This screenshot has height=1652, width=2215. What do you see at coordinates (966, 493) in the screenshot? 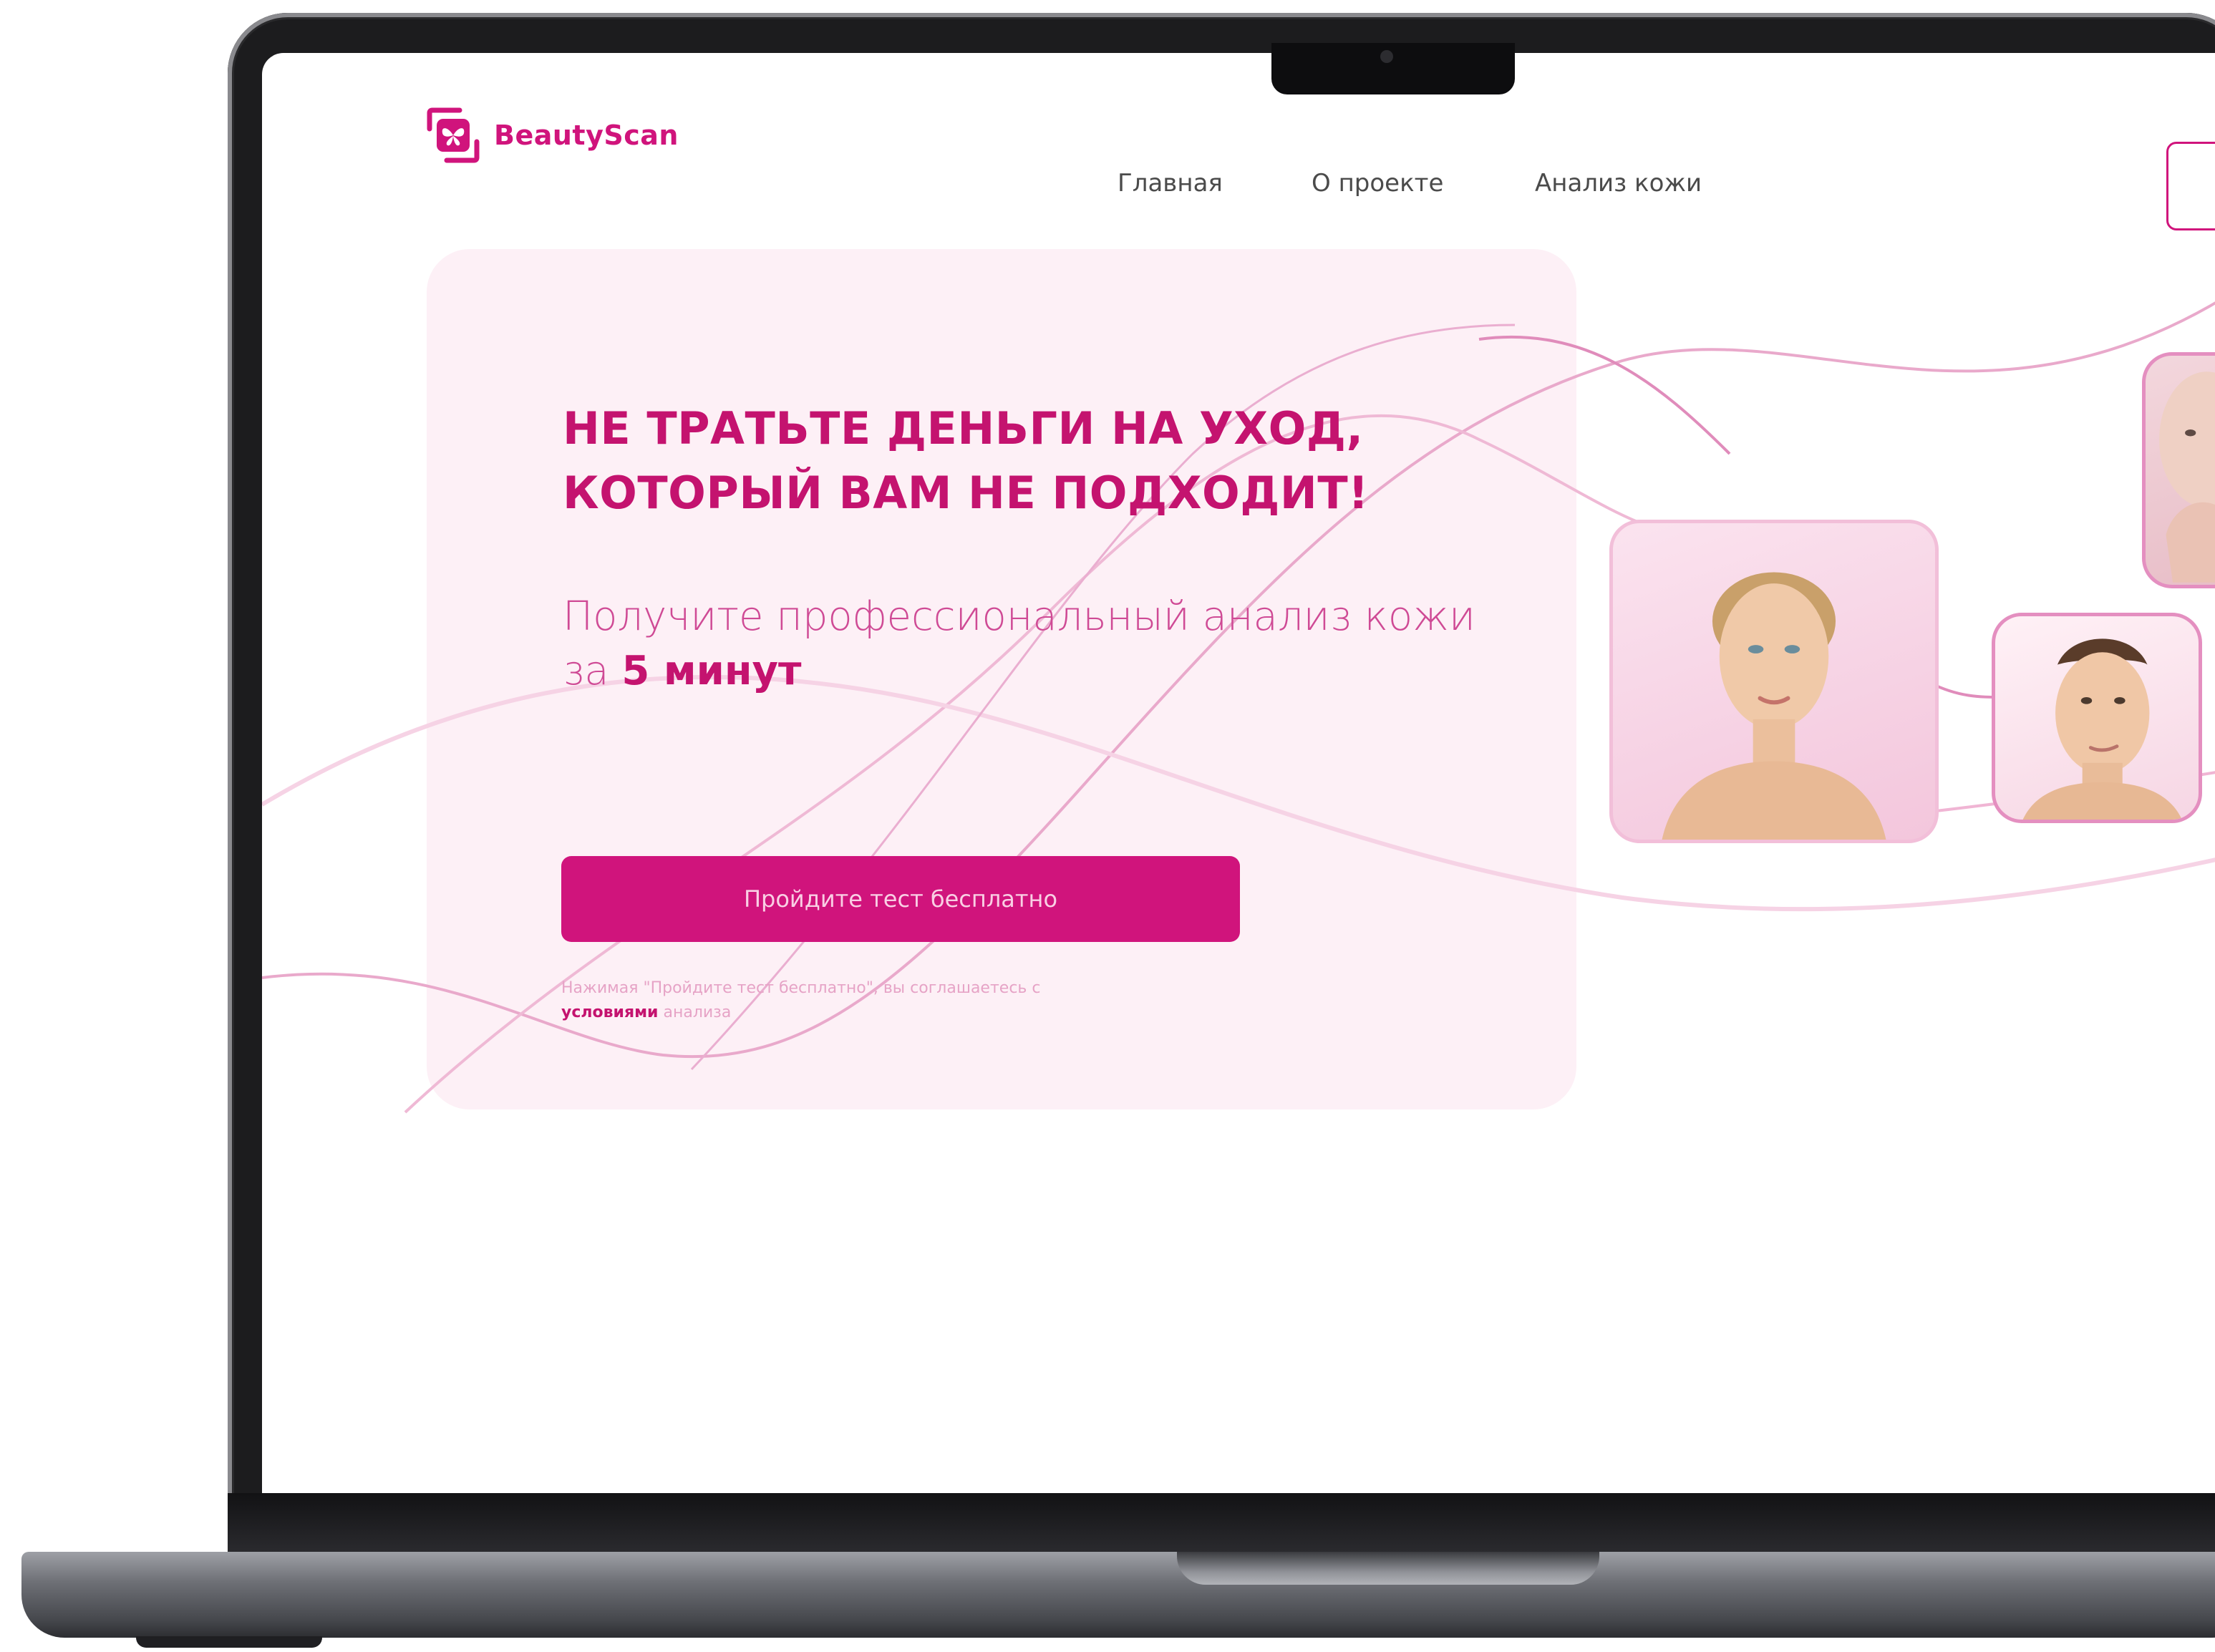
I see `headline-line-2: КОТОРЫЙ ВАМ НЕ ПОДХОДИТ!` at bounding box center [966, 493].